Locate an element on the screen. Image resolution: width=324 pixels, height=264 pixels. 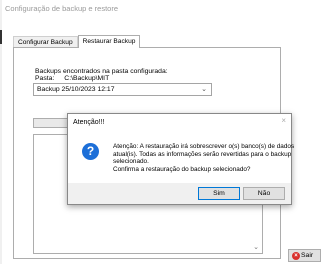
restore-button is located at coordinates (51, 123).